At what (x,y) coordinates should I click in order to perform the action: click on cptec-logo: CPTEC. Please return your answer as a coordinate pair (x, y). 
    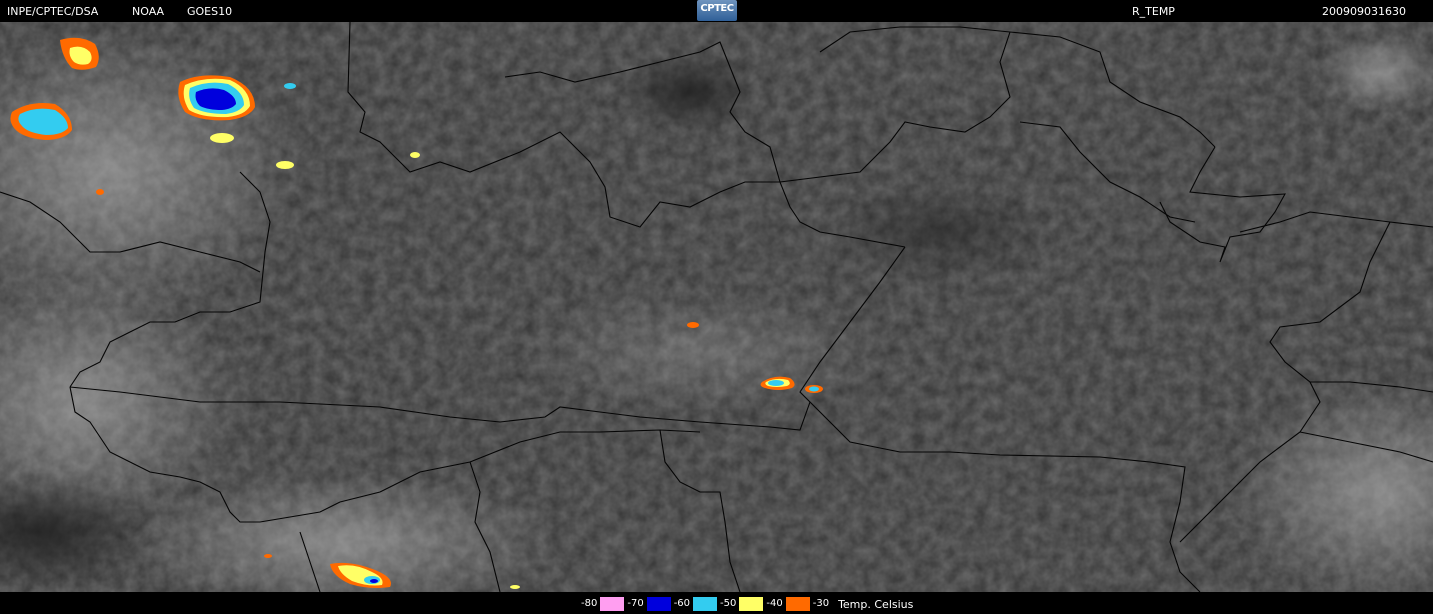
    Looking at the image, I should click on (717, 10).